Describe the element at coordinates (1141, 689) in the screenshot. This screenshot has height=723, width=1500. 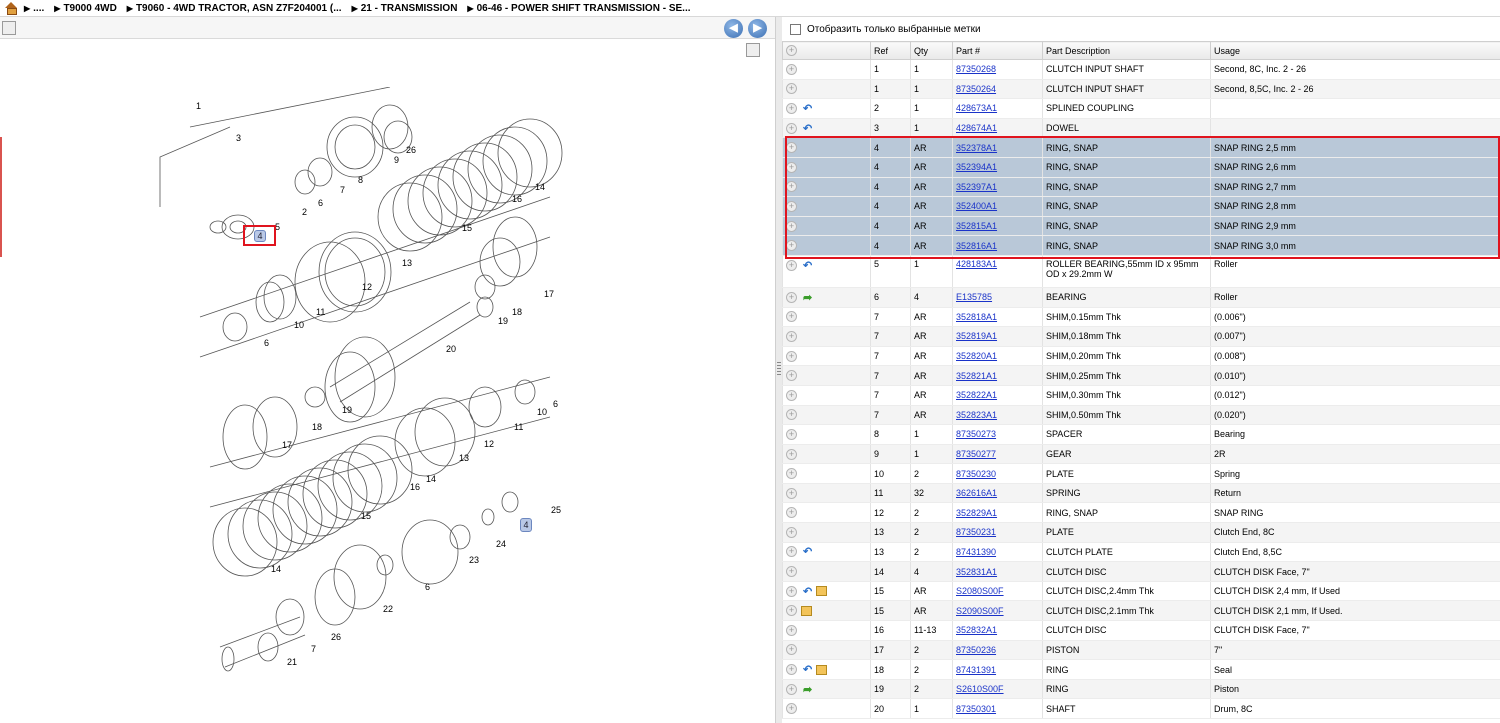
I see `table-row: + ➦ 19 2 S2610S00F RING Piston` at that location.